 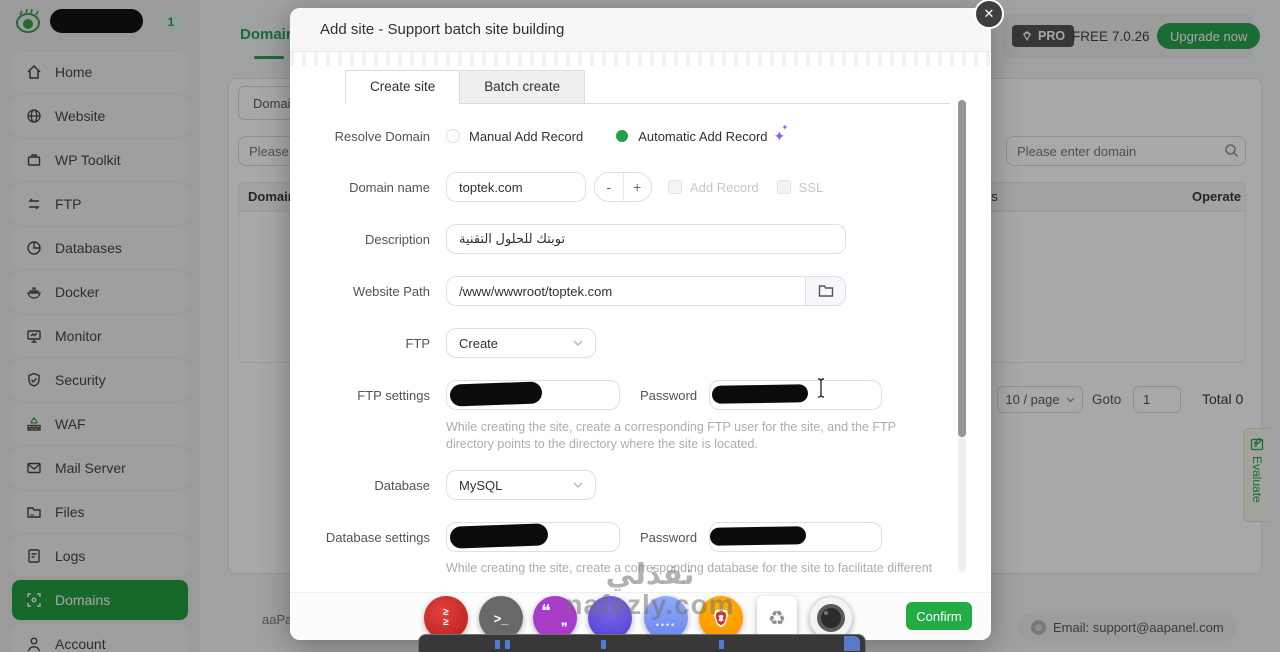 What do you see at coordinates (622, 136) in the screenshot?
I see `automatic-add-record-radio` at bounding box center [622, 136].